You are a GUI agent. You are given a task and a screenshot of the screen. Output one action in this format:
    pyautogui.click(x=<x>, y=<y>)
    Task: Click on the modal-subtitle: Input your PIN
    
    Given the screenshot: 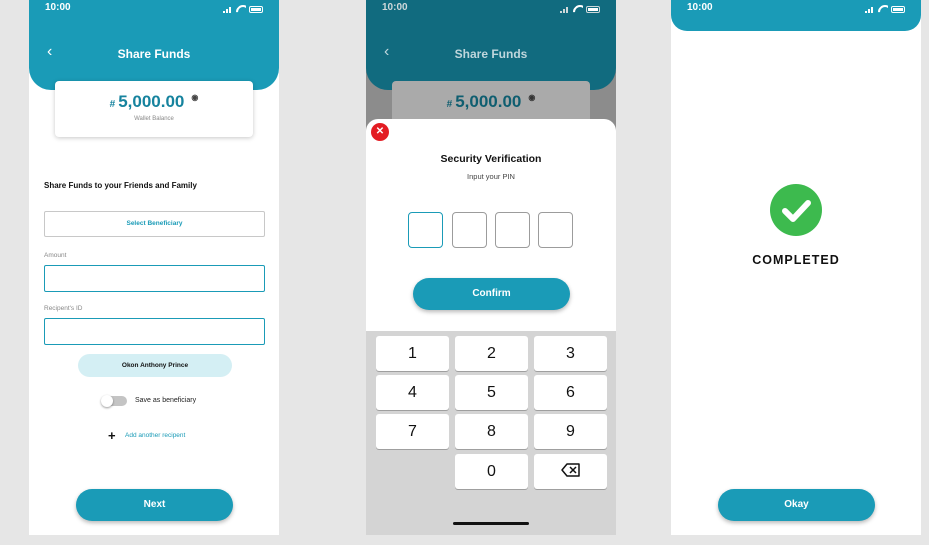 What is the action you would take?
    pyautogui.click(x=491, y=176)
    